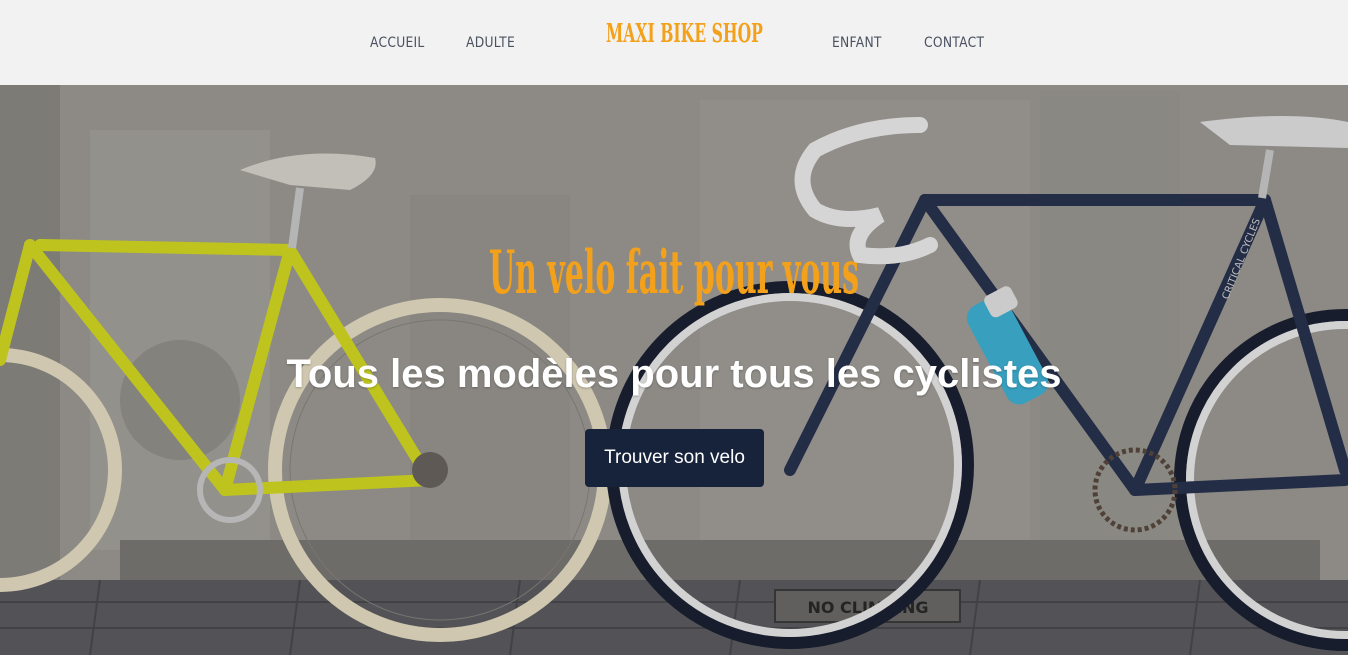  I want to click on hero-title: Un velo fait pour vous, so click(674, 273).